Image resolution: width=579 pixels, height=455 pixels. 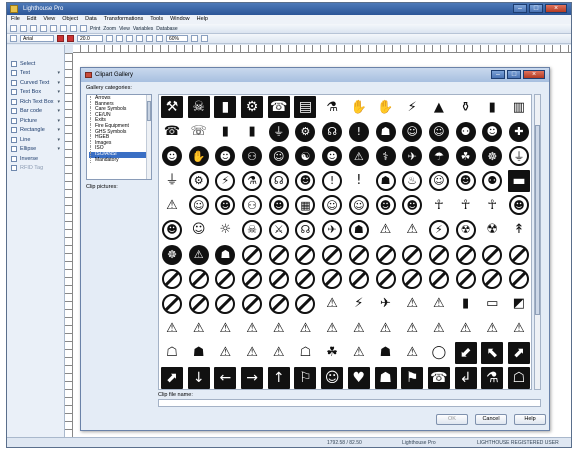 I want to click on tool-curved-text: Curved Text ▾, so click(x=35, y=83).